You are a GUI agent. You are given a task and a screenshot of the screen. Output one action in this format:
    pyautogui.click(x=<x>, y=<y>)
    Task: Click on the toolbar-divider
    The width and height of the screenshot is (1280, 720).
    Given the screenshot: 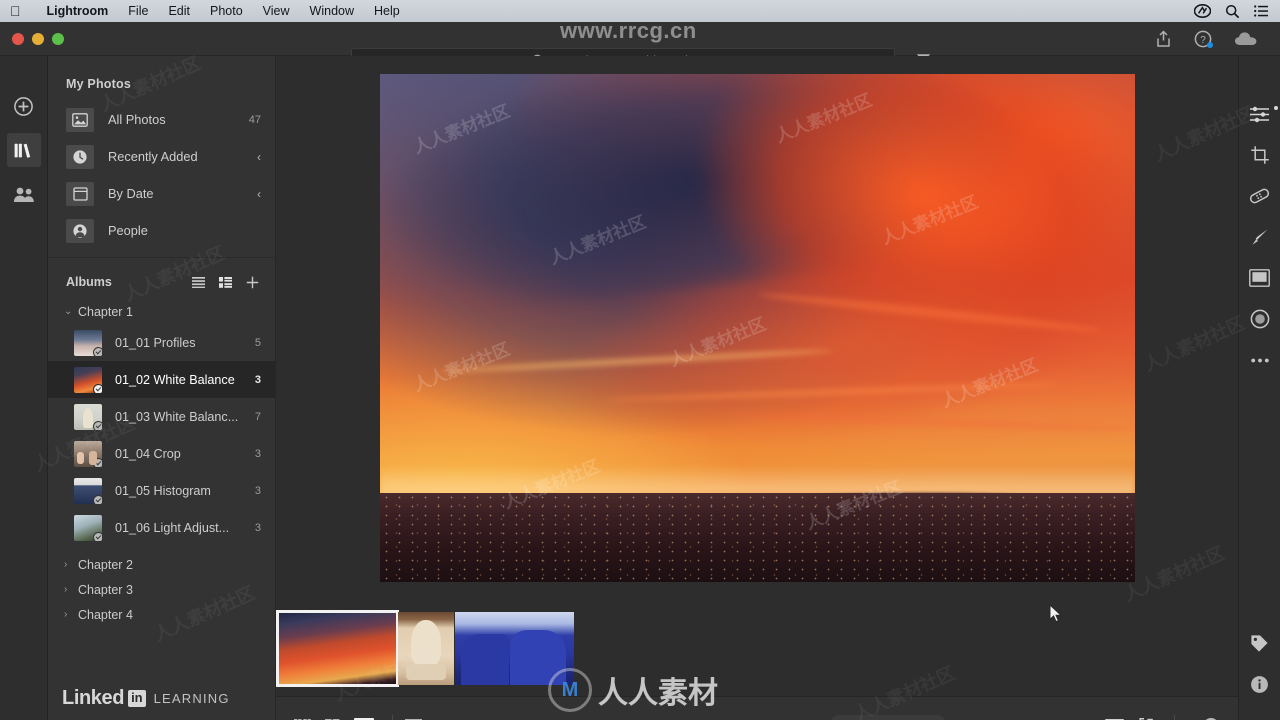 What is the action you would take?
    pyautogui.click(x=1174, y=717)
    